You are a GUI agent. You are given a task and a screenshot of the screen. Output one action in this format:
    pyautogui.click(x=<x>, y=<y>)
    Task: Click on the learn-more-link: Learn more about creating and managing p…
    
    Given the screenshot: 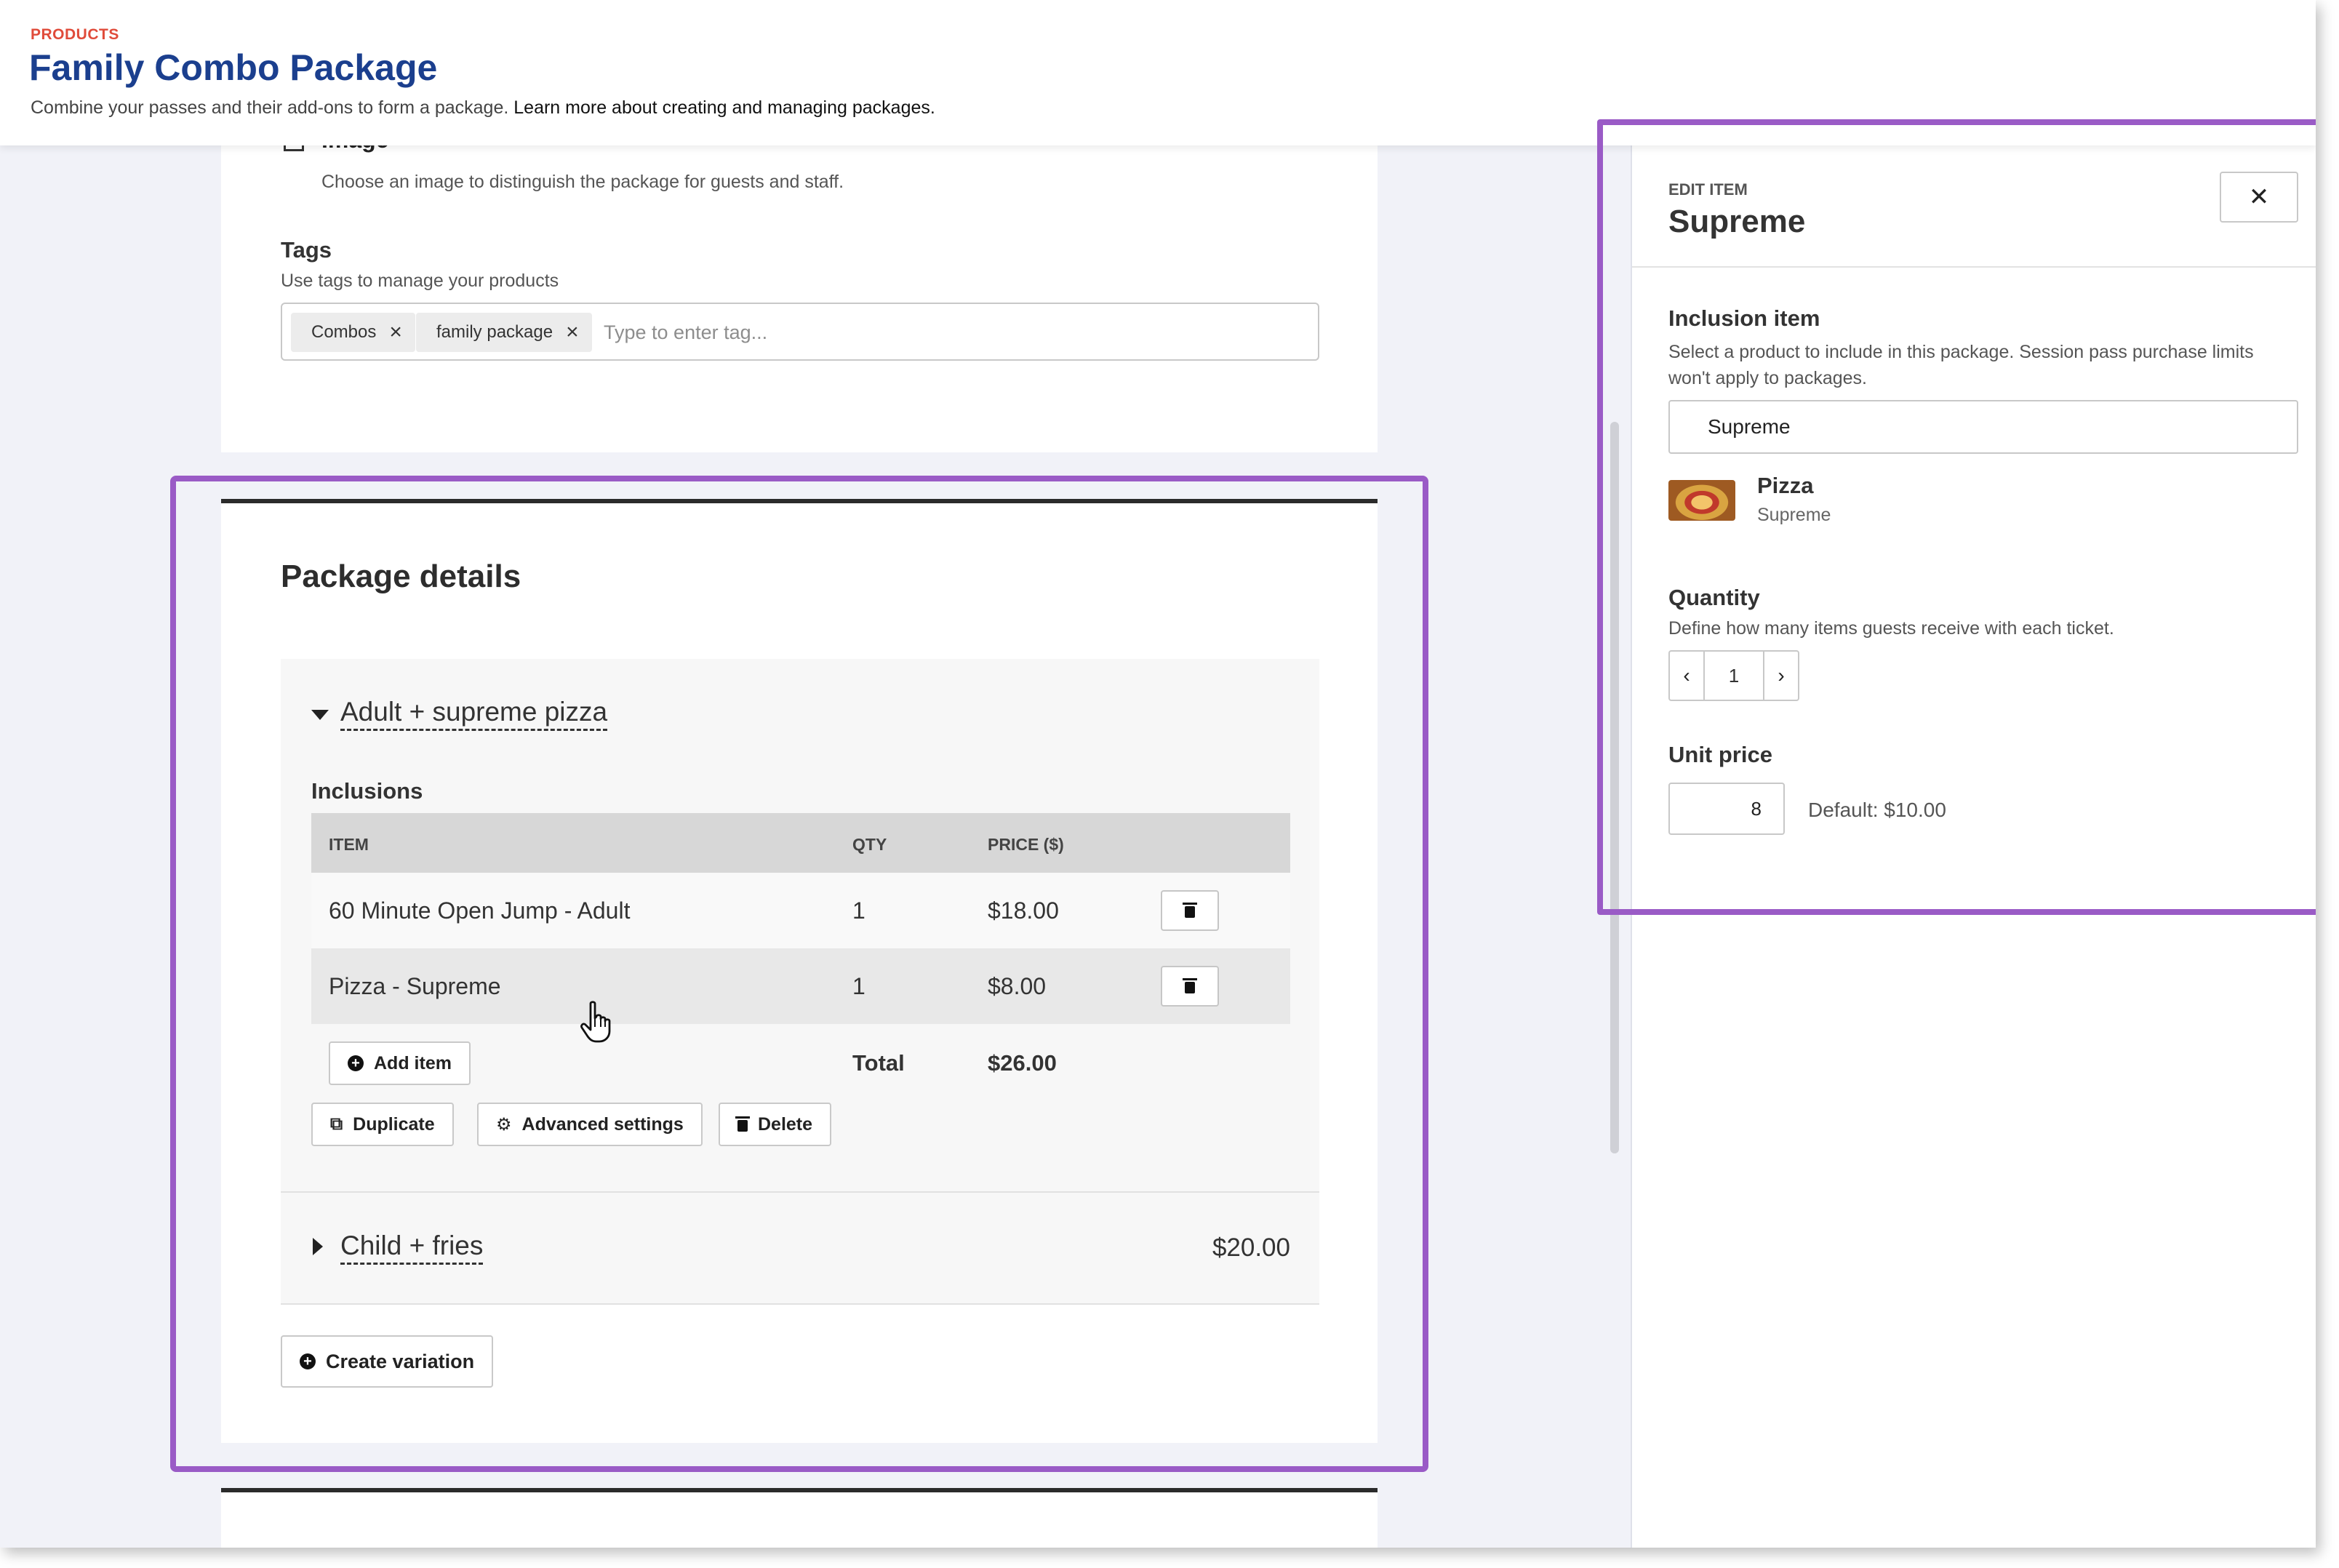 What is the action you would take?
    pyautogui.click(x=724, y=107)
    